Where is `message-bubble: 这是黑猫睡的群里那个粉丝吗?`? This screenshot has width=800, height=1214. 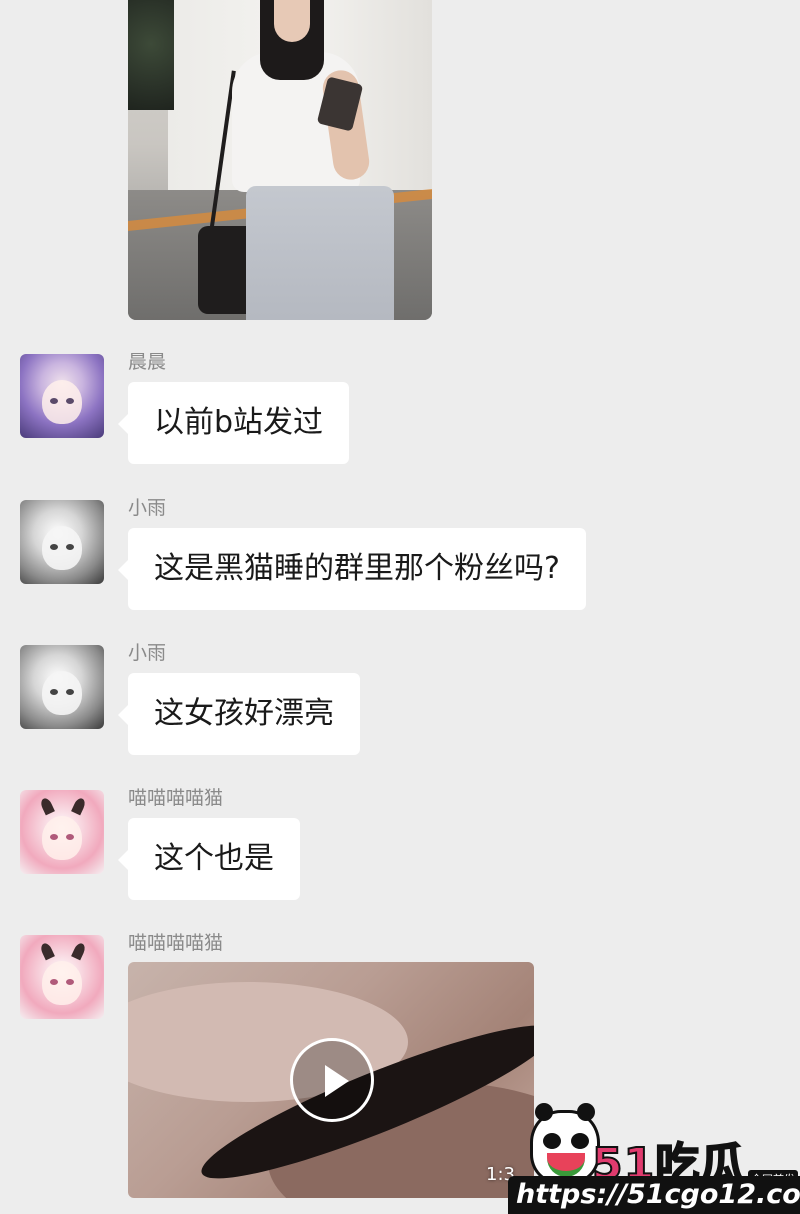
message-bubble: 这是黑猫睡的群里那个粉丝吗? is located at coordinates (352, 569).